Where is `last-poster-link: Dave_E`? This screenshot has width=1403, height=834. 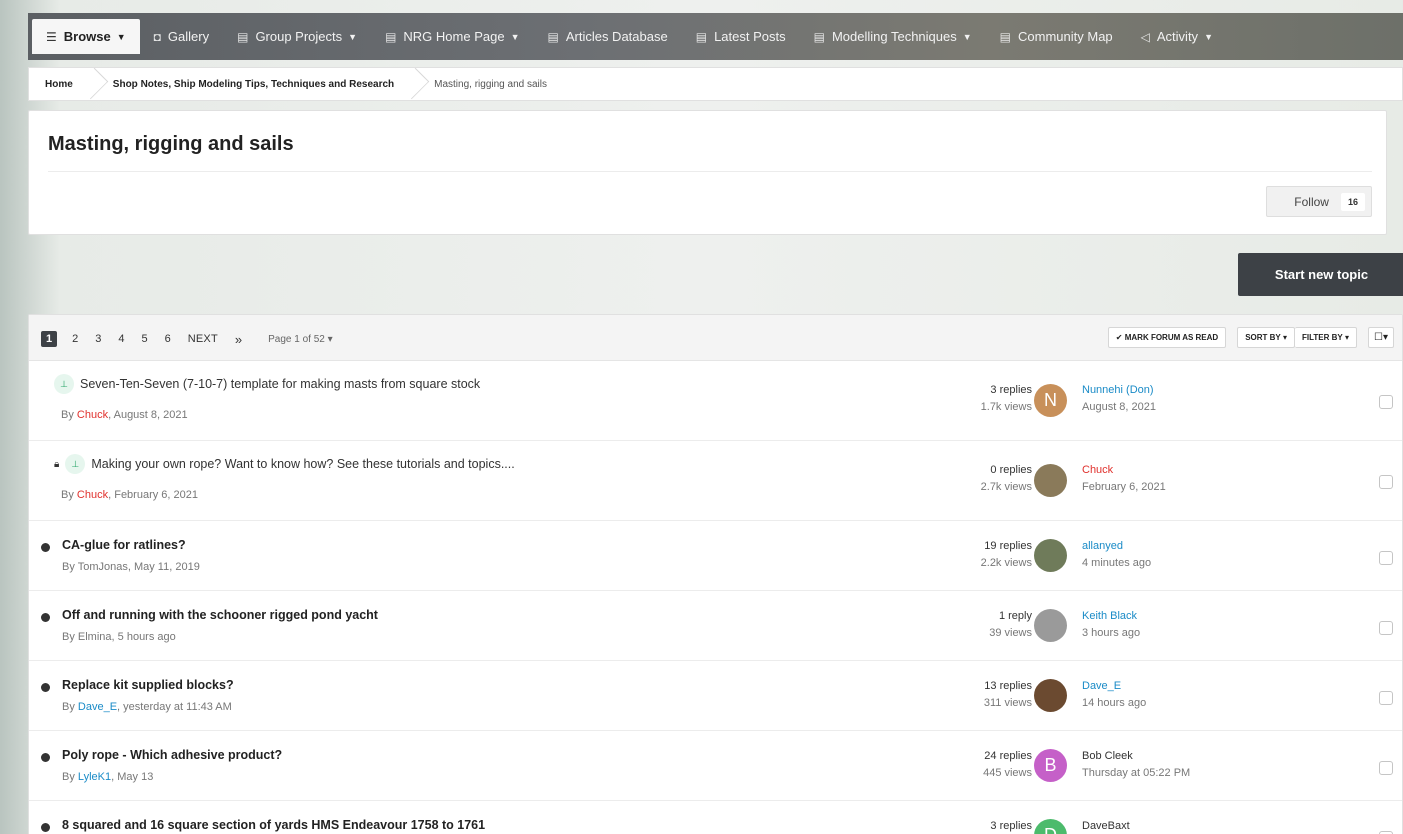
last-poster-link: Dave_E is located at coordinates (1114, 686).